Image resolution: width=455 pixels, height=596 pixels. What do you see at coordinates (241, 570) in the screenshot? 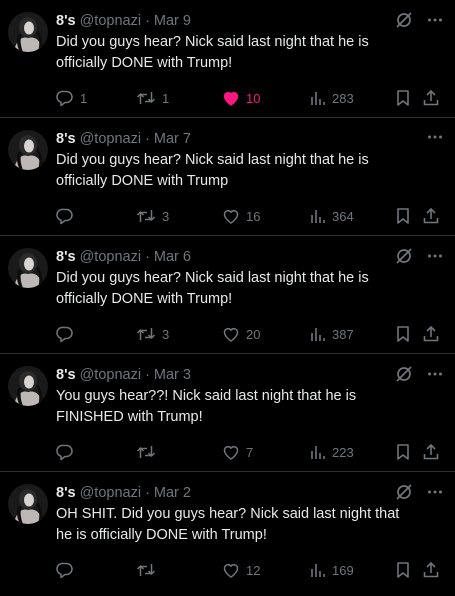
I see `like-button: 12` at bounding box center [241, 570].